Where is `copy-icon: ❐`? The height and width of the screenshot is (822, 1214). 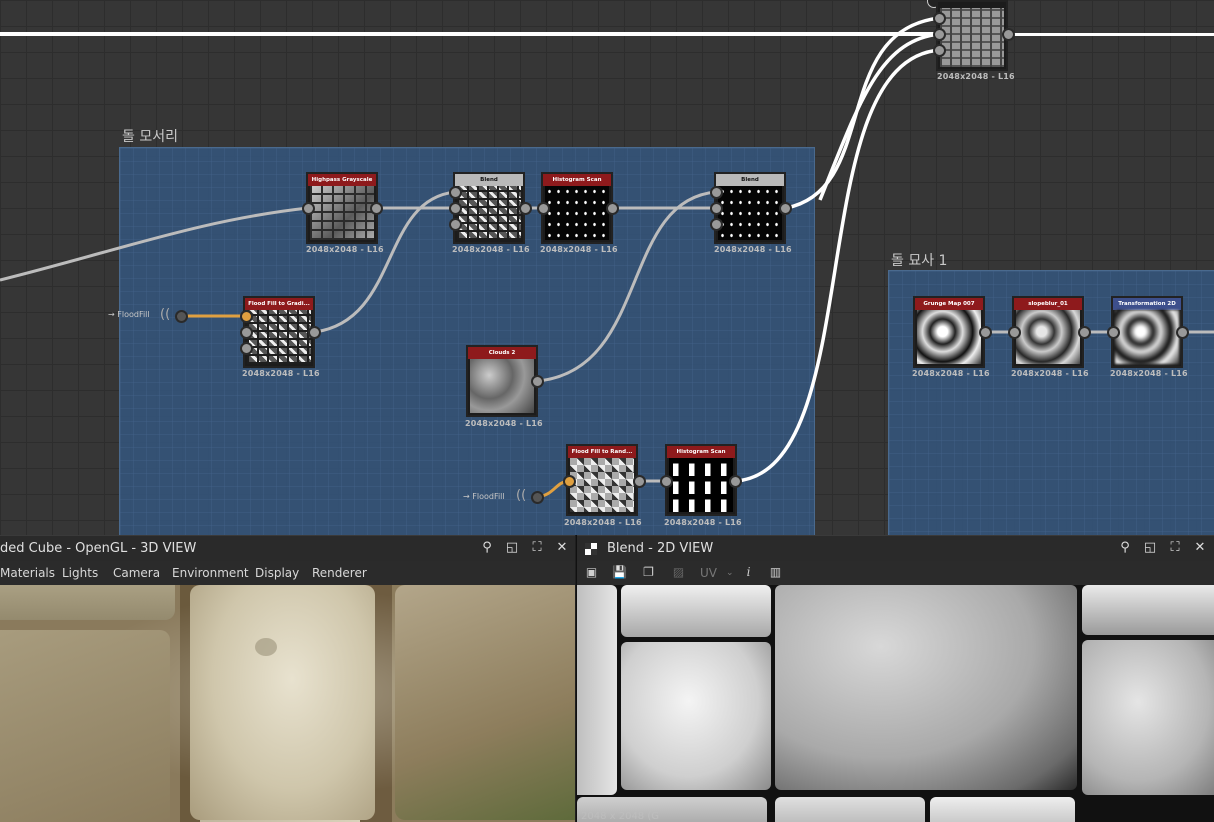 copy-icon: ❐ is located at coordinates (648, 572).